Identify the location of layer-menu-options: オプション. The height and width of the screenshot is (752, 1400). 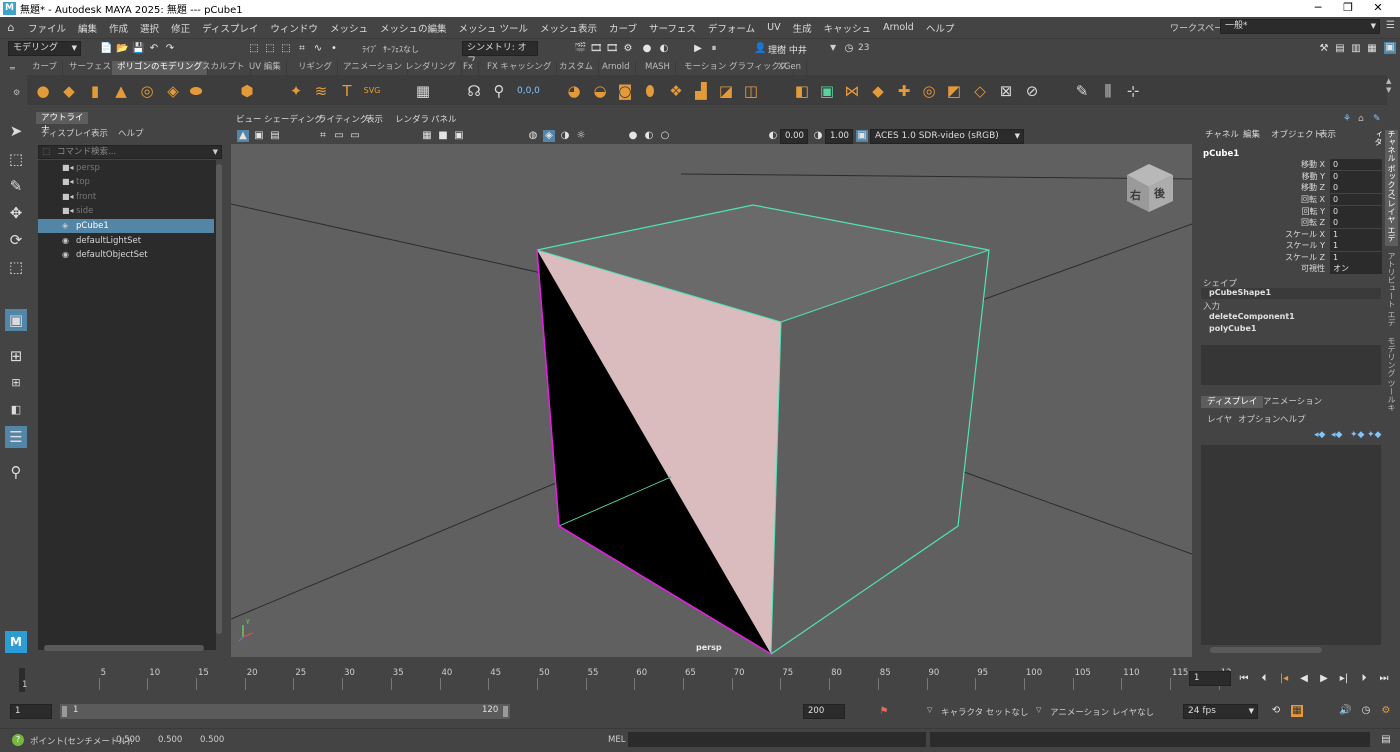
(1259, 419).